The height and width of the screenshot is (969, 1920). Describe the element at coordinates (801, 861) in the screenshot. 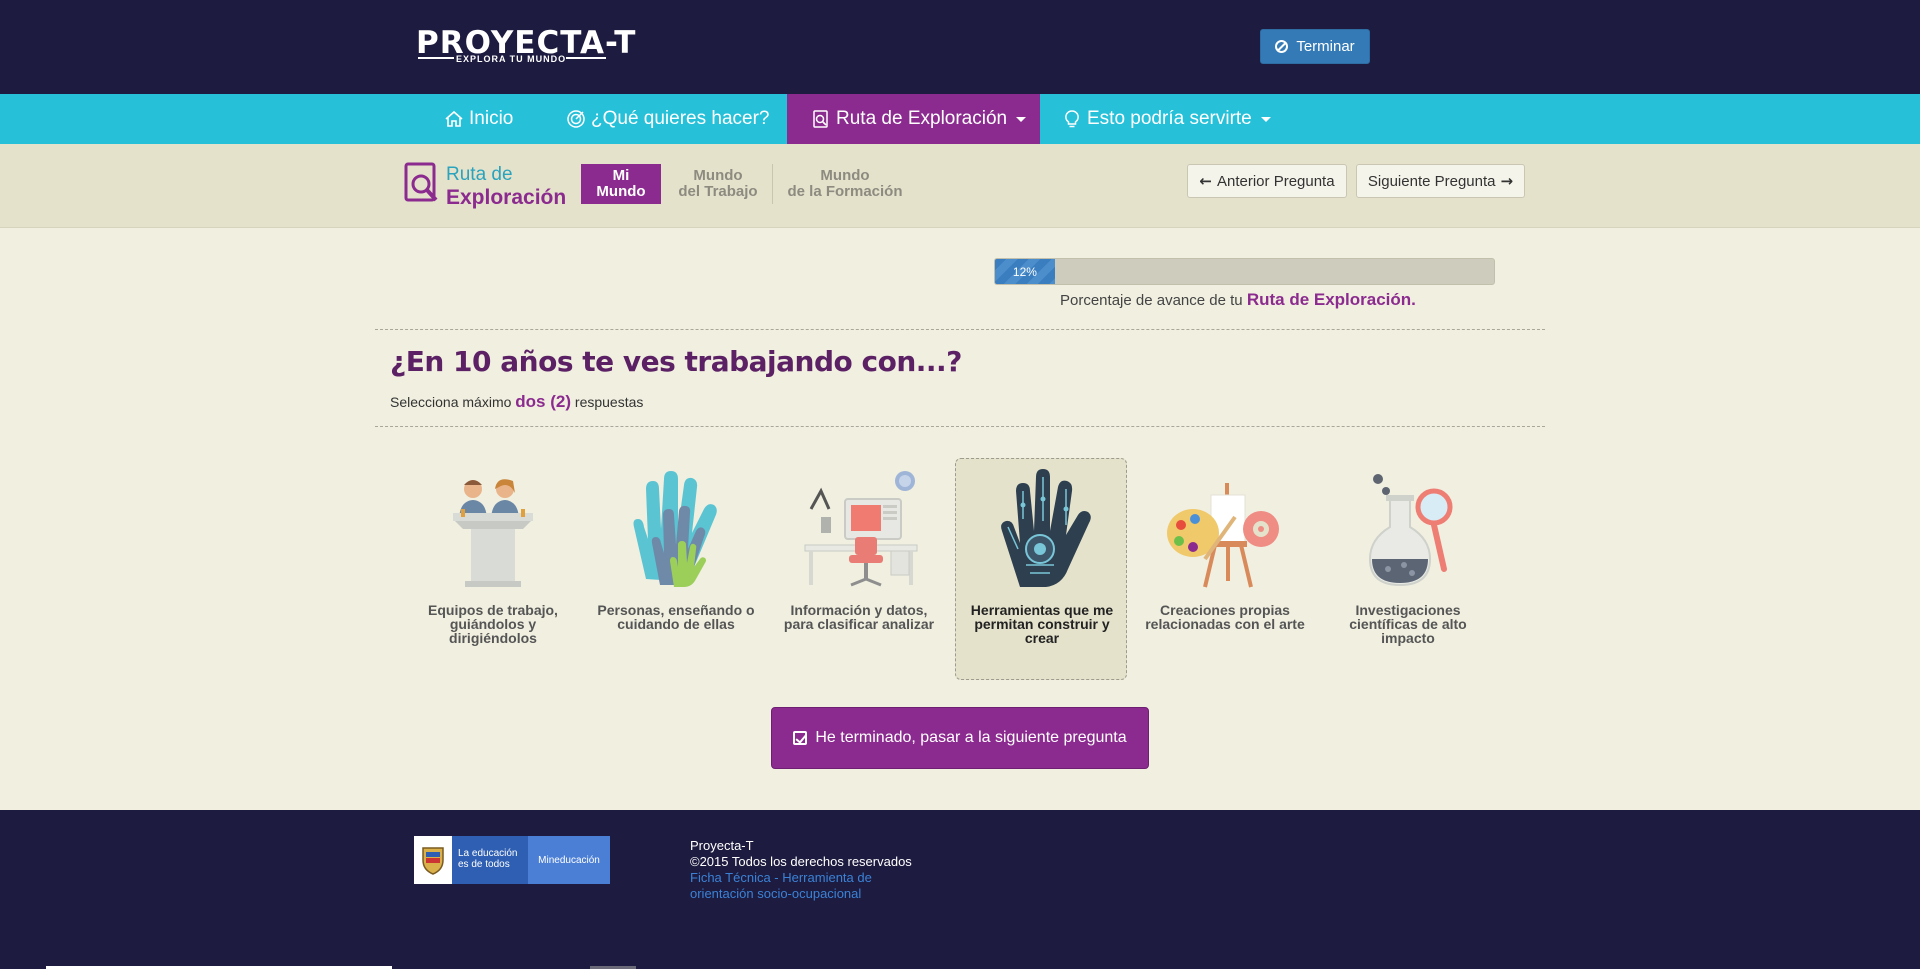

I see `footer-copyright: ©2015 Todos los derechos reservados` at that location.